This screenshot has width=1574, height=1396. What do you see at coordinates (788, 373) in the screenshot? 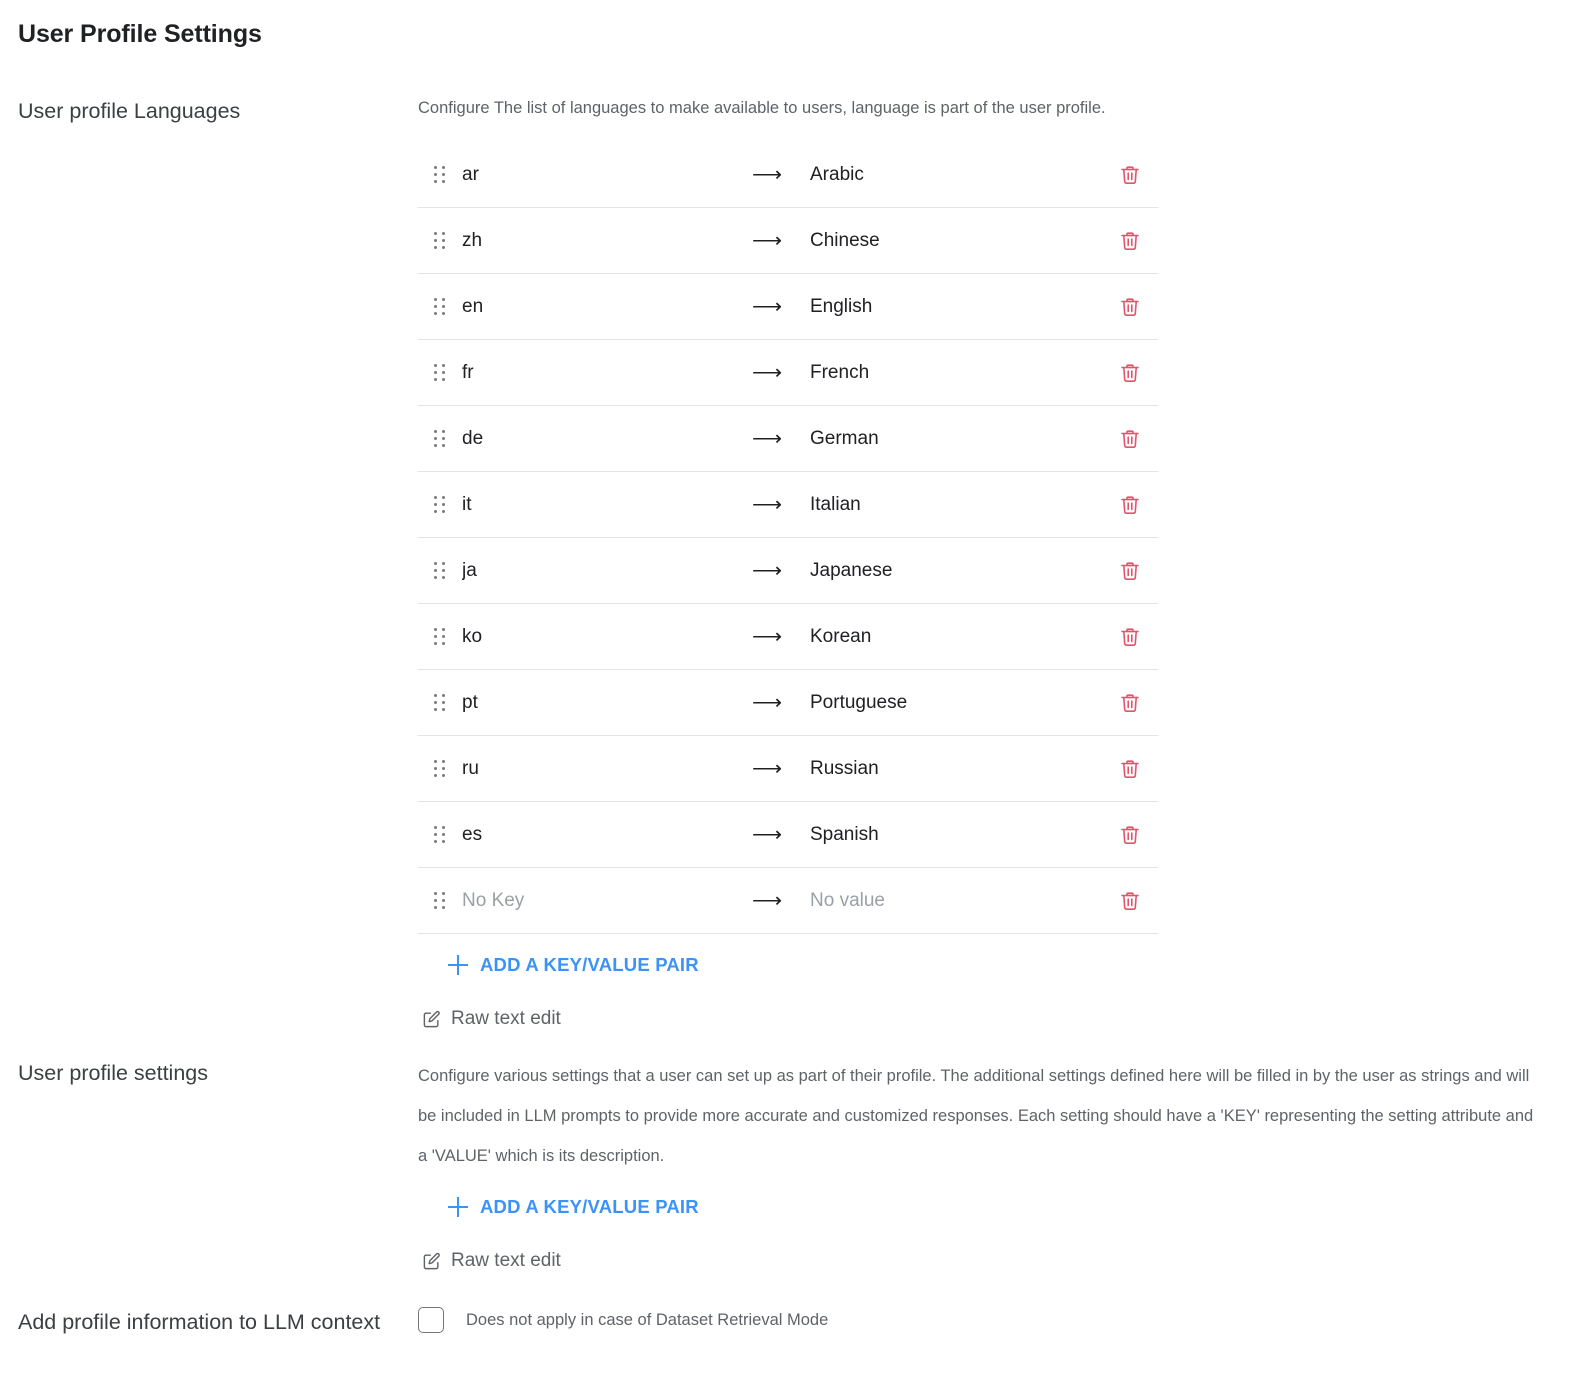
I see `table-row: fr ⟶ French` at bounding box center [788, 373].